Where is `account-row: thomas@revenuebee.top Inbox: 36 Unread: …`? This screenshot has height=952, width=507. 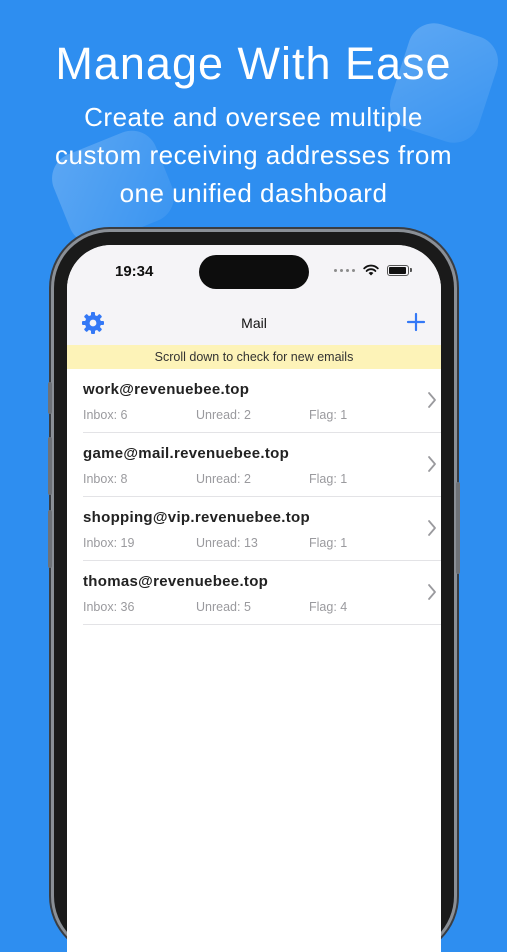 account-row: thomas@revenuebee.top Inbox: 36 Unread: … is located at coordinates (262, 593).